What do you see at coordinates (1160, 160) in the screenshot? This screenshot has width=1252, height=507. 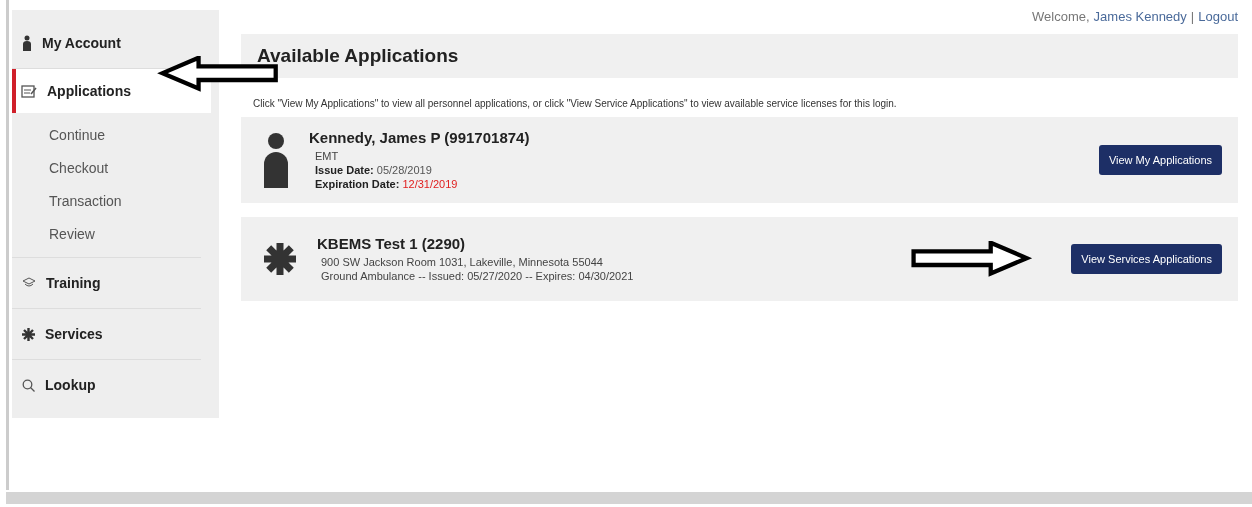 I see `view-button: View My Applications` at bounding box center [1160, 160].